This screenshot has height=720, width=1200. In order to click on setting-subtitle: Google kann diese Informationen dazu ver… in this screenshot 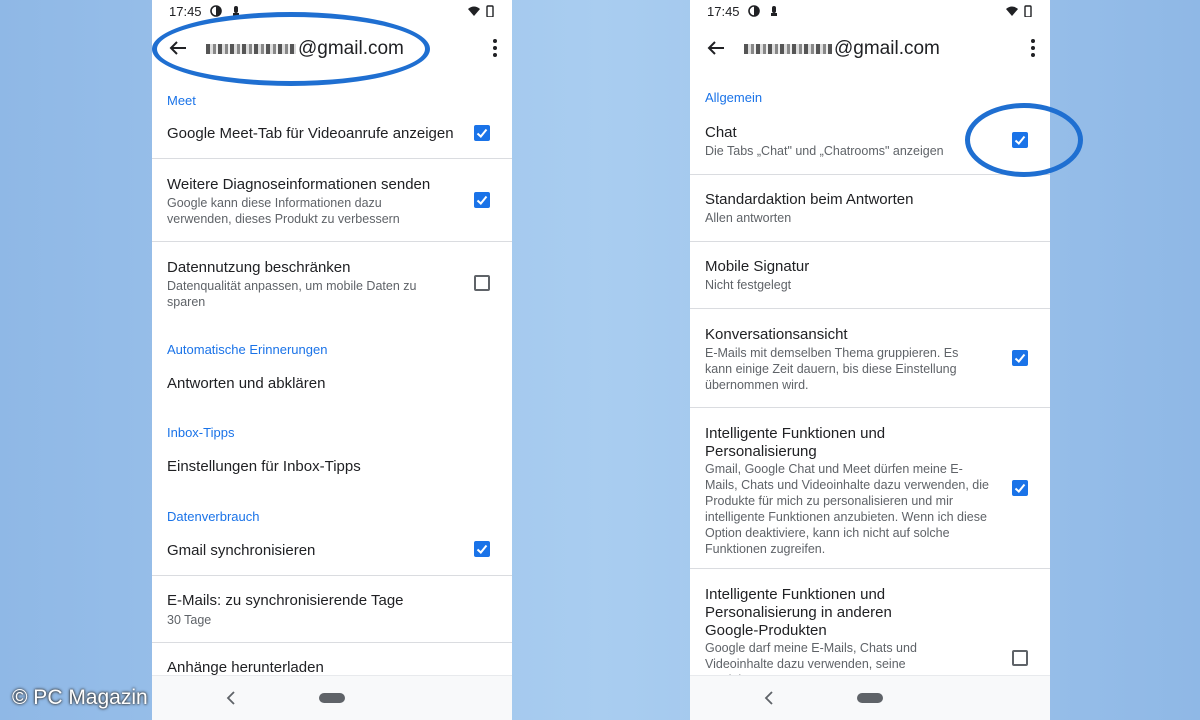, I will do `click(283, 211)`.